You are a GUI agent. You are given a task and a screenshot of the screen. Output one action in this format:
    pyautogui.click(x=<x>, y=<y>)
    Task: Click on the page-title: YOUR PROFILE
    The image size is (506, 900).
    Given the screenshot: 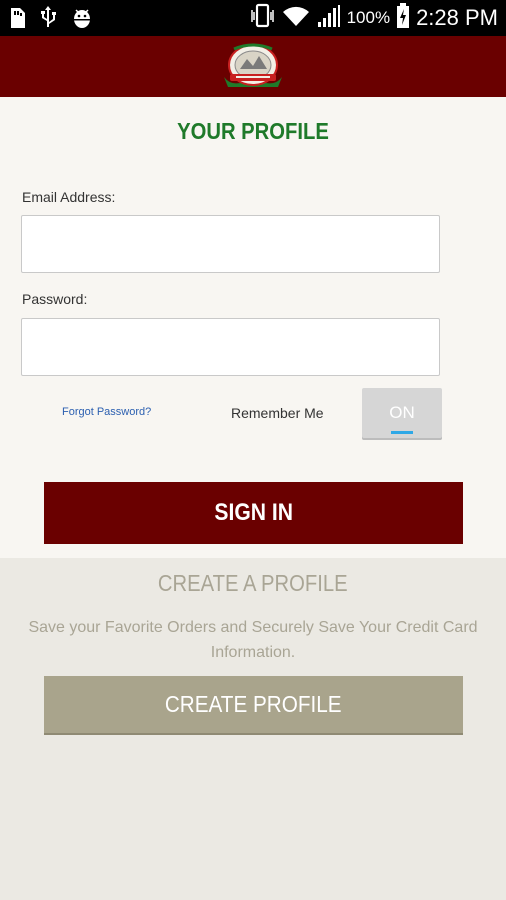 What is the action you would take?
    pyautogui.click(x=253, y=131)
    